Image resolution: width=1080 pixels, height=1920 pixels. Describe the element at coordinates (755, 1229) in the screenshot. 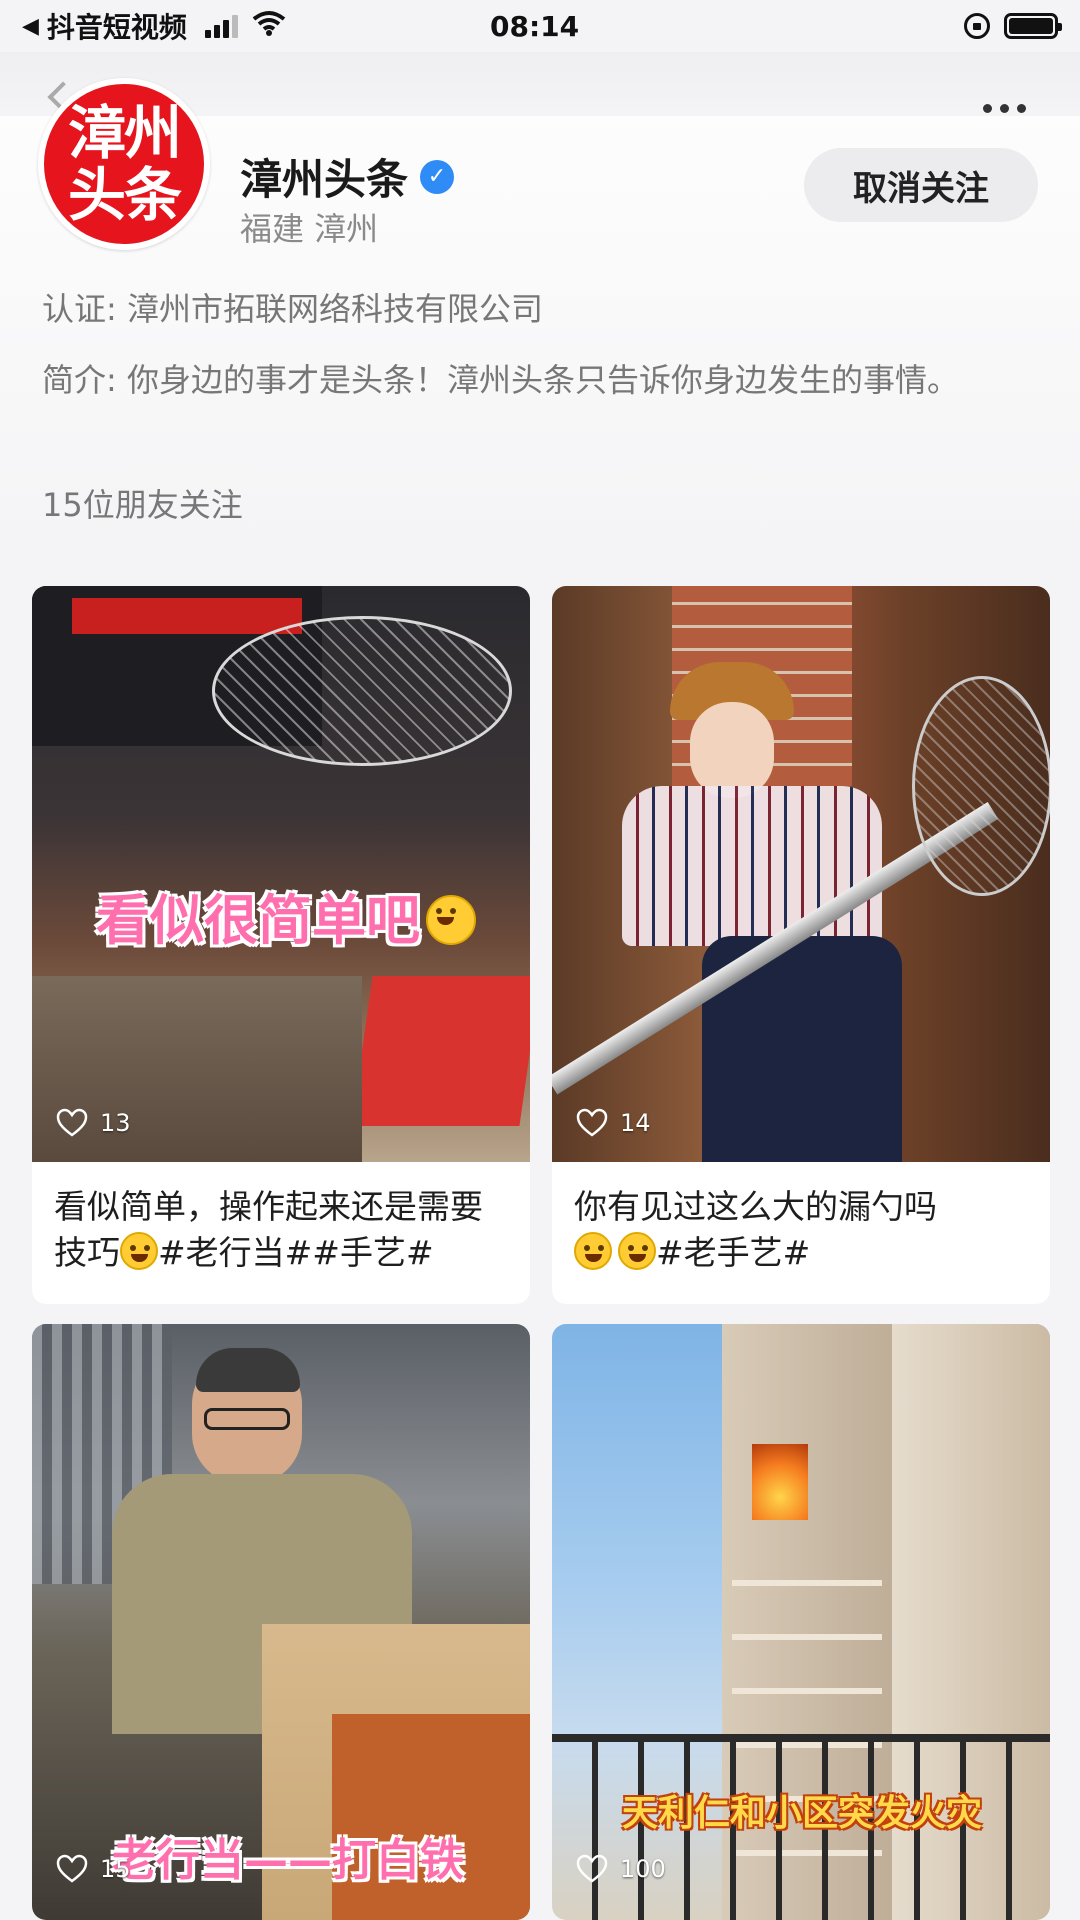

I see `video-caption: 你有见过这么大的漏勺吗 #老手艺#` at that location.